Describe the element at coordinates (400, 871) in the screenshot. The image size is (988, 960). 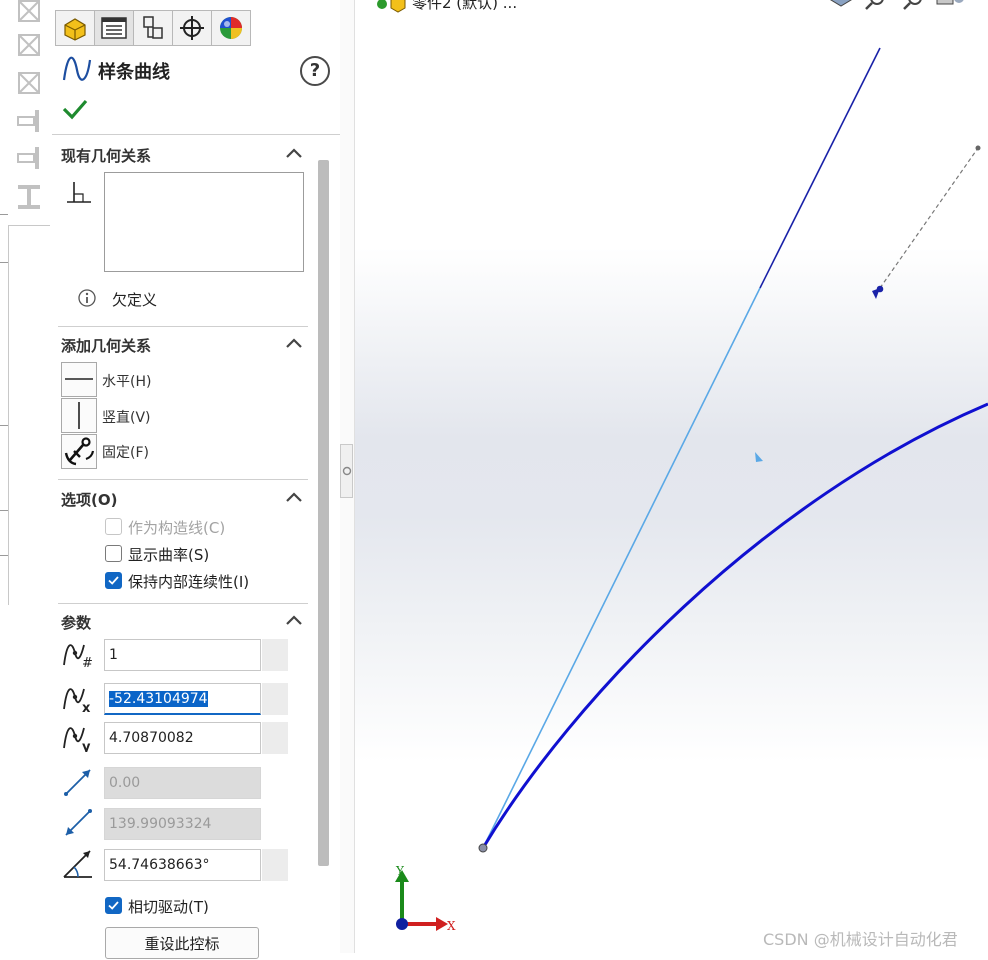
I see `triad-y-label: Y` at that location.